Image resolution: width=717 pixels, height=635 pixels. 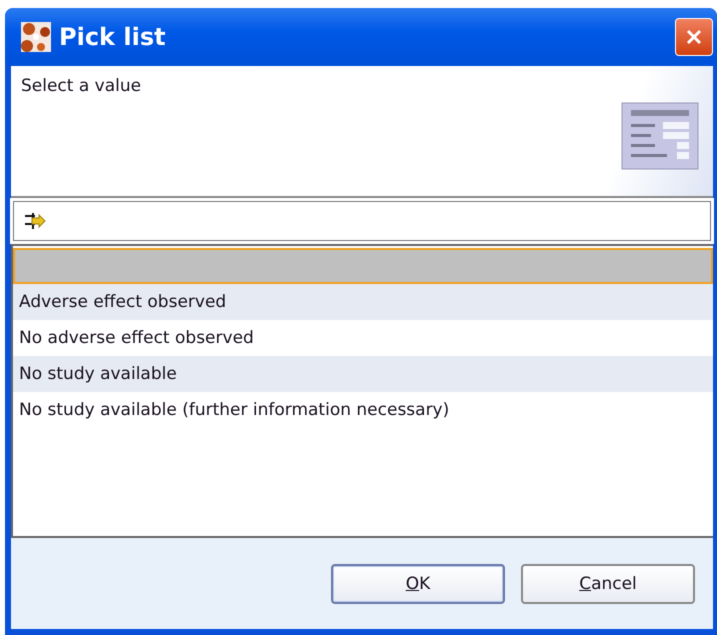 I want to click on filter-icon, so click(x=35, y=221).